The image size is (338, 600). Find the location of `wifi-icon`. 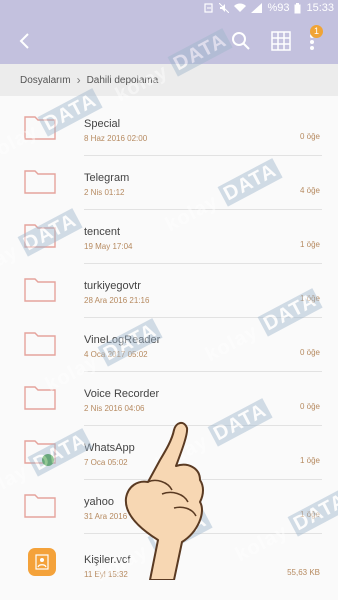

wifi-icon is located at coordinates (240, 7).